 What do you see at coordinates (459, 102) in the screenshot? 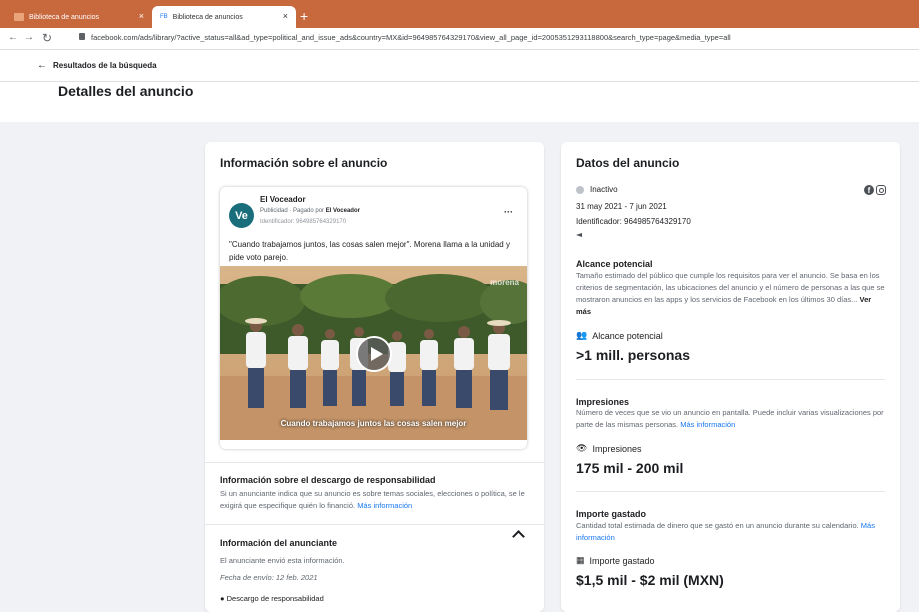
I see `page-header: Detalles del anuncio` at bounding box center [459, 102].